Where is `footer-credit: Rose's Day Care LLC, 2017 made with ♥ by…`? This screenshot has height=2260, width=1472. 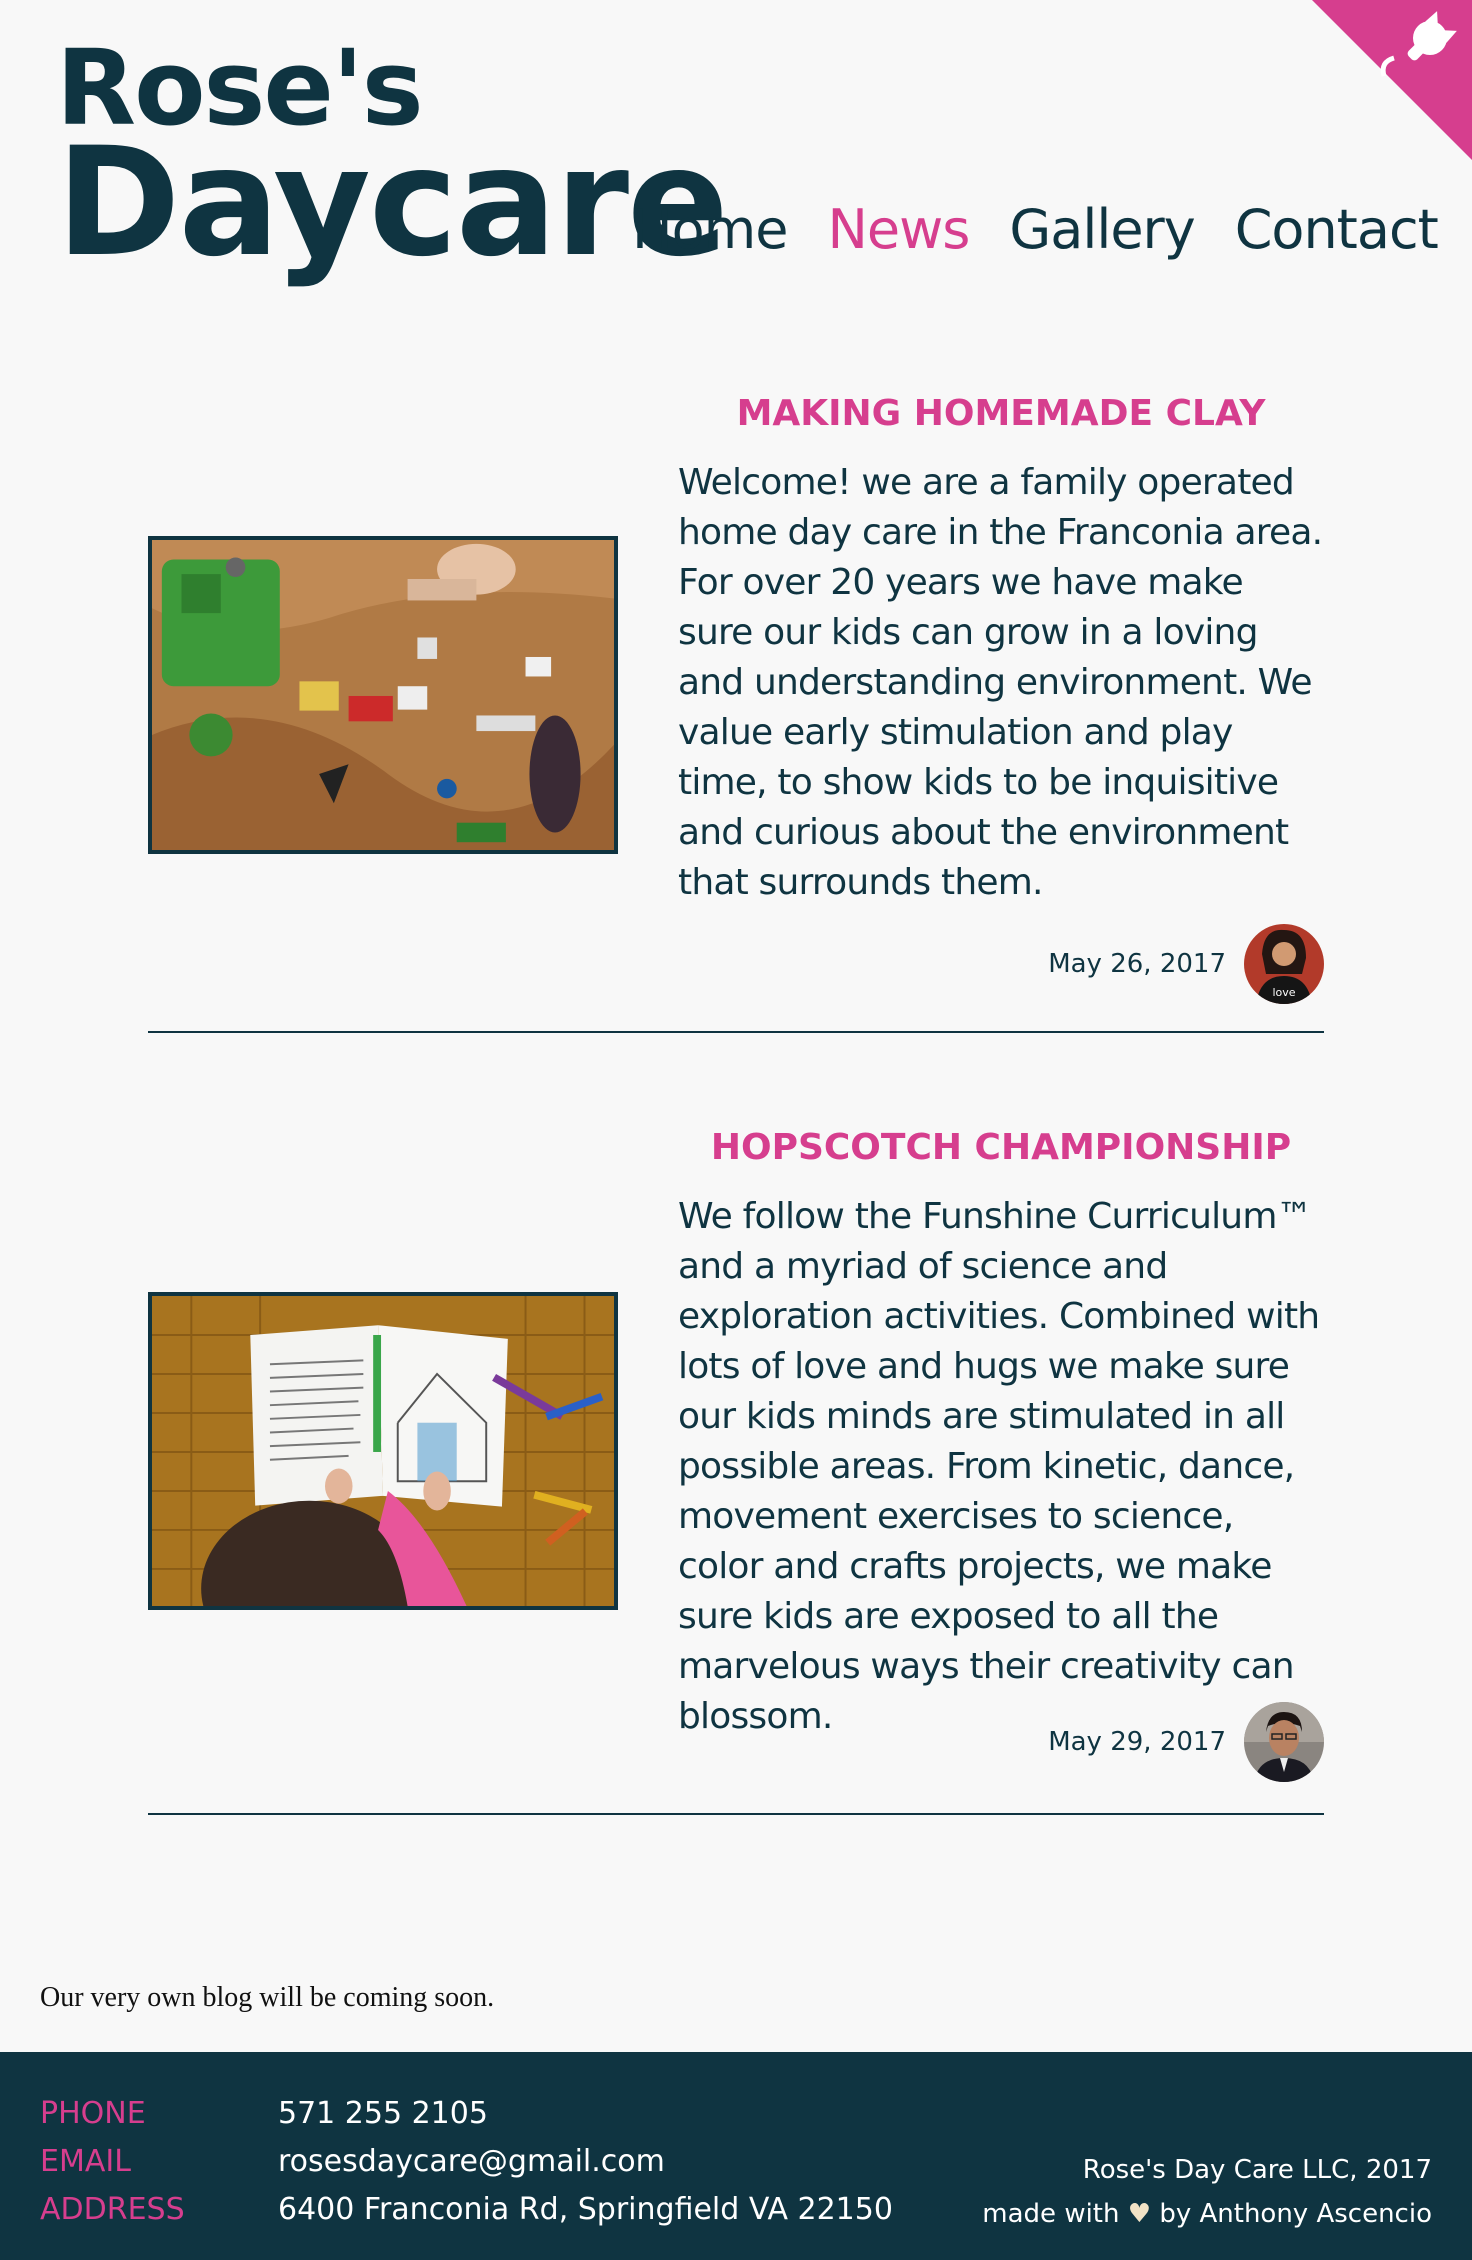
footer-credit: Rose's Day Care LLC, 2017 made with ♥ by… is located at coordinates (1207, 2192).